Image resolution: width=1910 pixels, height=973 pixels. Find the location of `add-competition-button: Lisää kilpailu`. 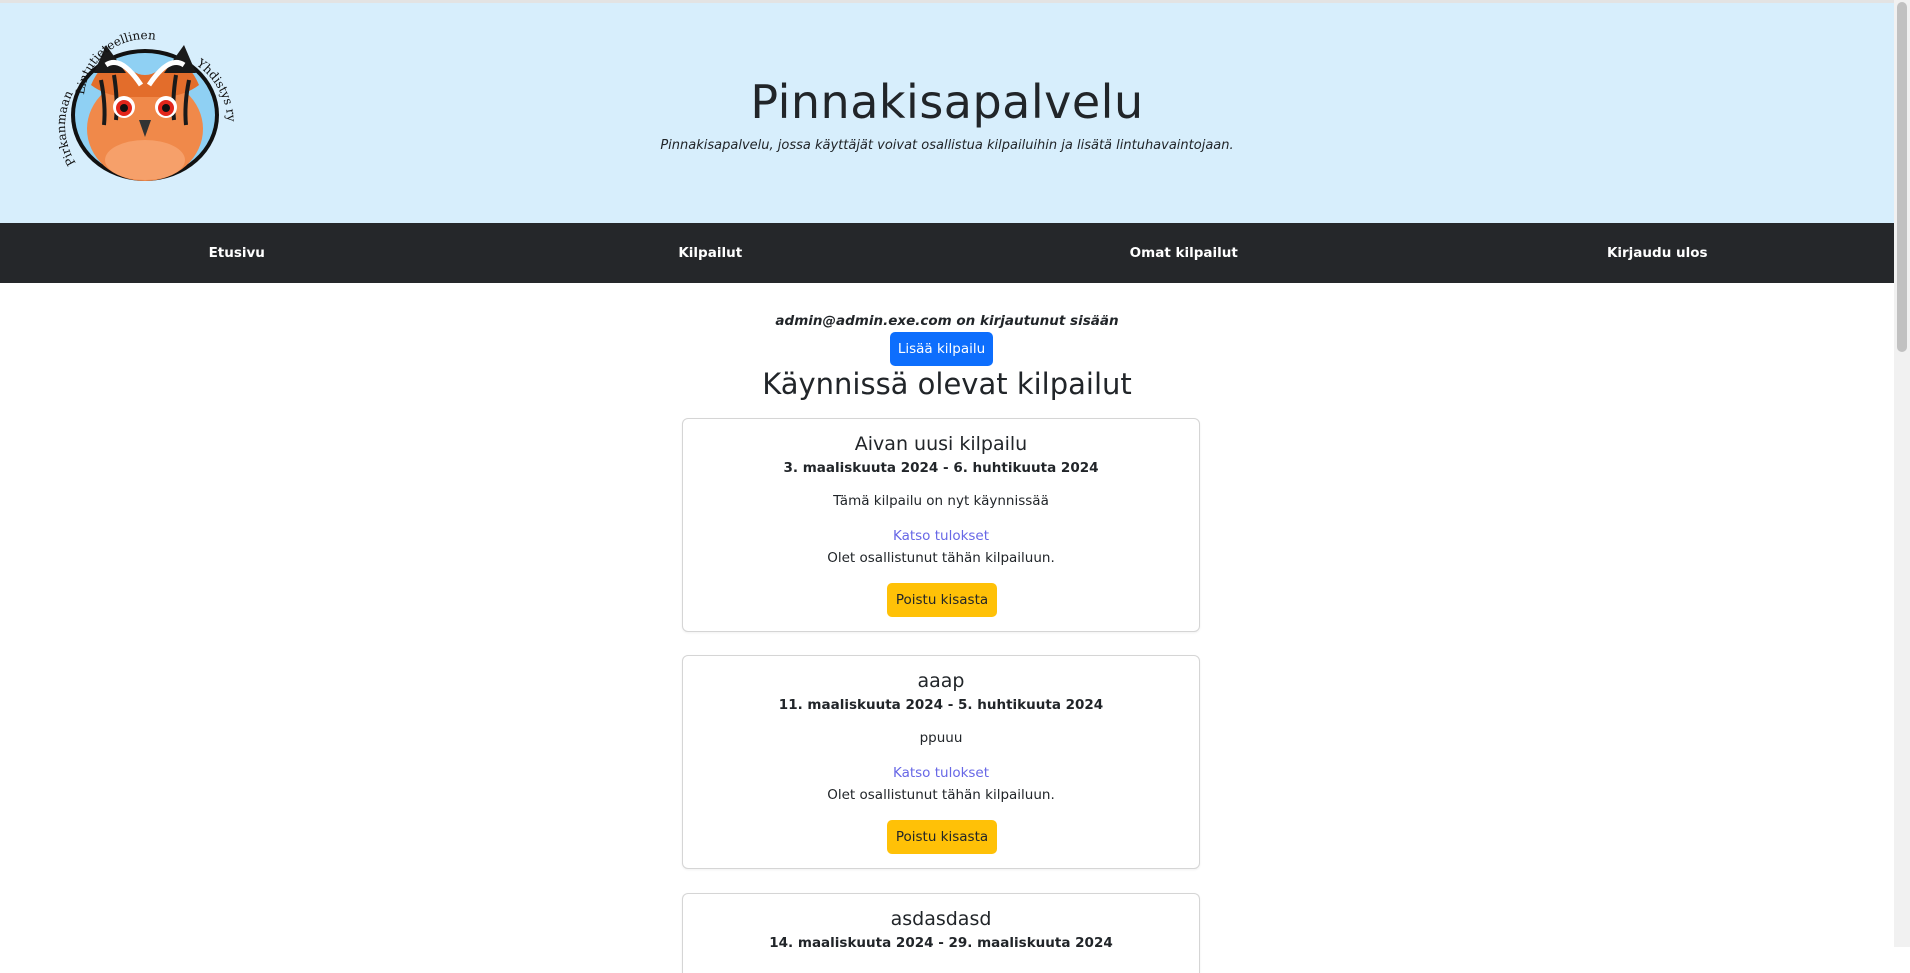

add-competition-button: Lisää kilpailu is located at coordinates (941, 349).